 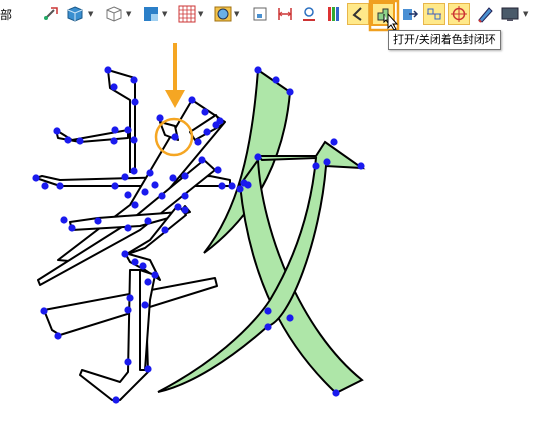 What do you see at coordinates (114, 335) in the screenshot?
I see `glyph-stroke-outline` at bounding box center [114, 335].